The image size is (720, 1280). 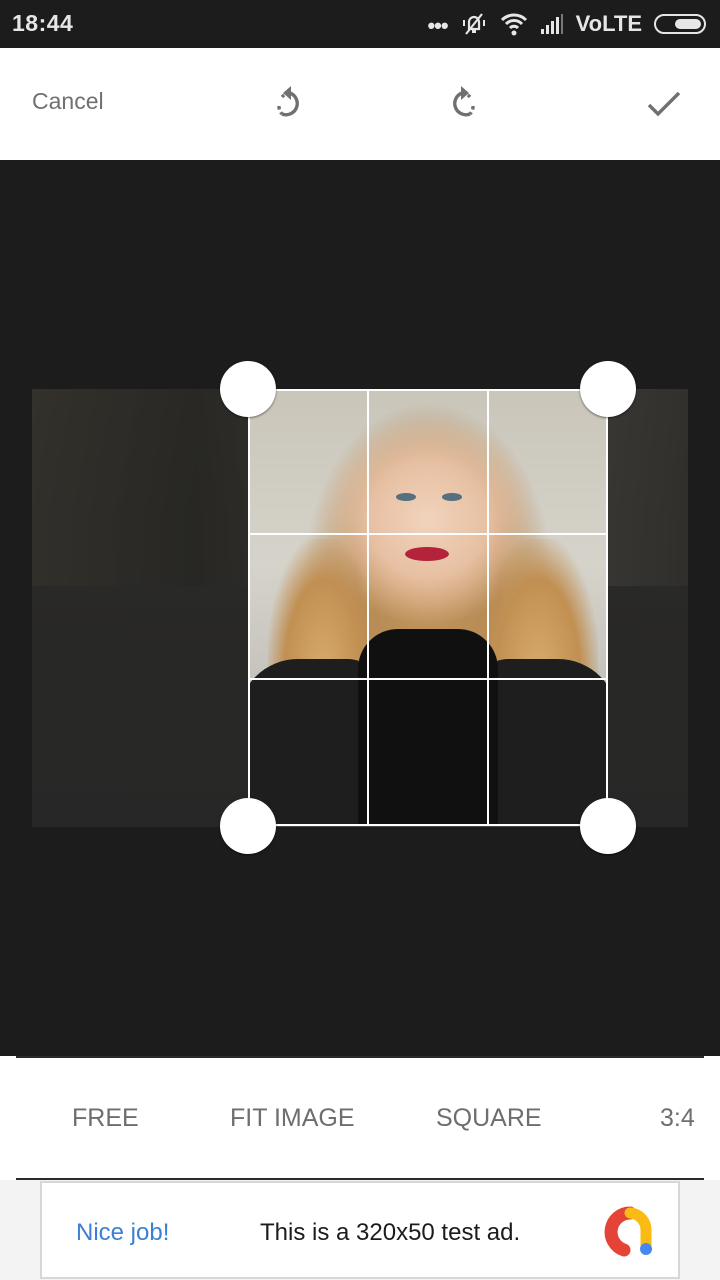 What do you see at coordinates (513, 24) in the screenshot?
I see `wifi-icon` at bounding box center [513, 24].